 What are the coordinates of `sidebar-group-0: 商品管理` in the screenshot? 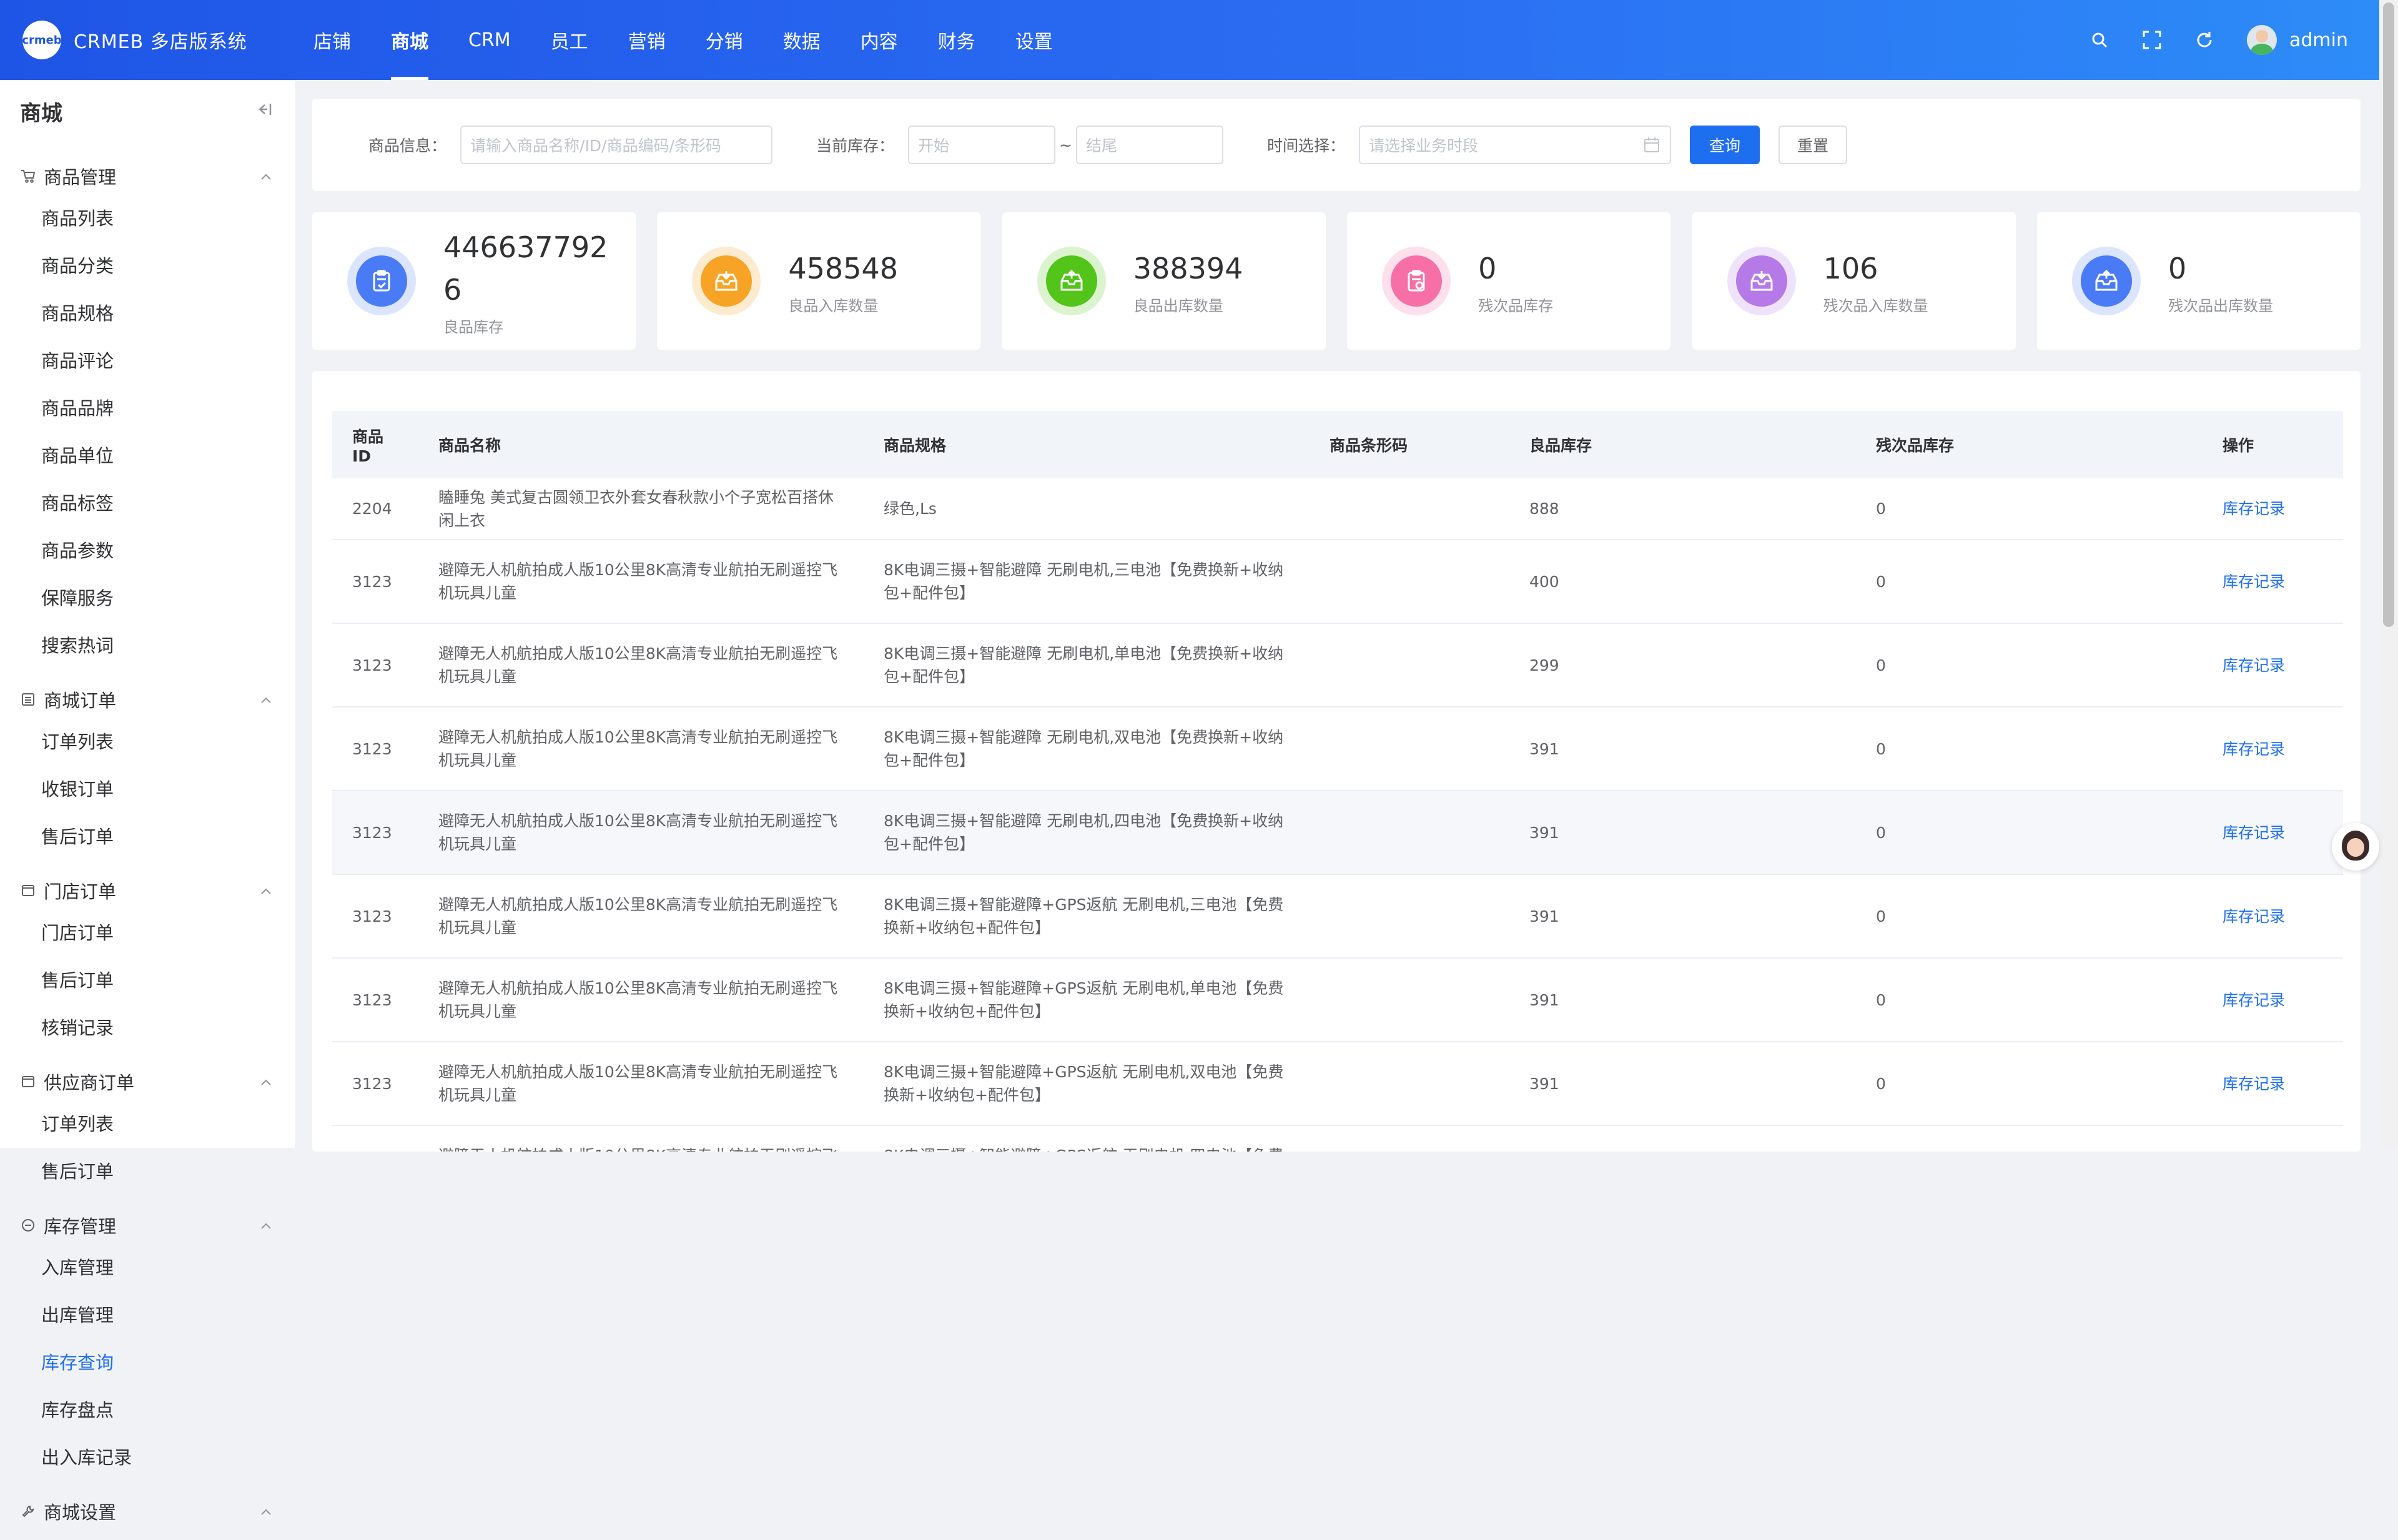 It's located at (147, 176).